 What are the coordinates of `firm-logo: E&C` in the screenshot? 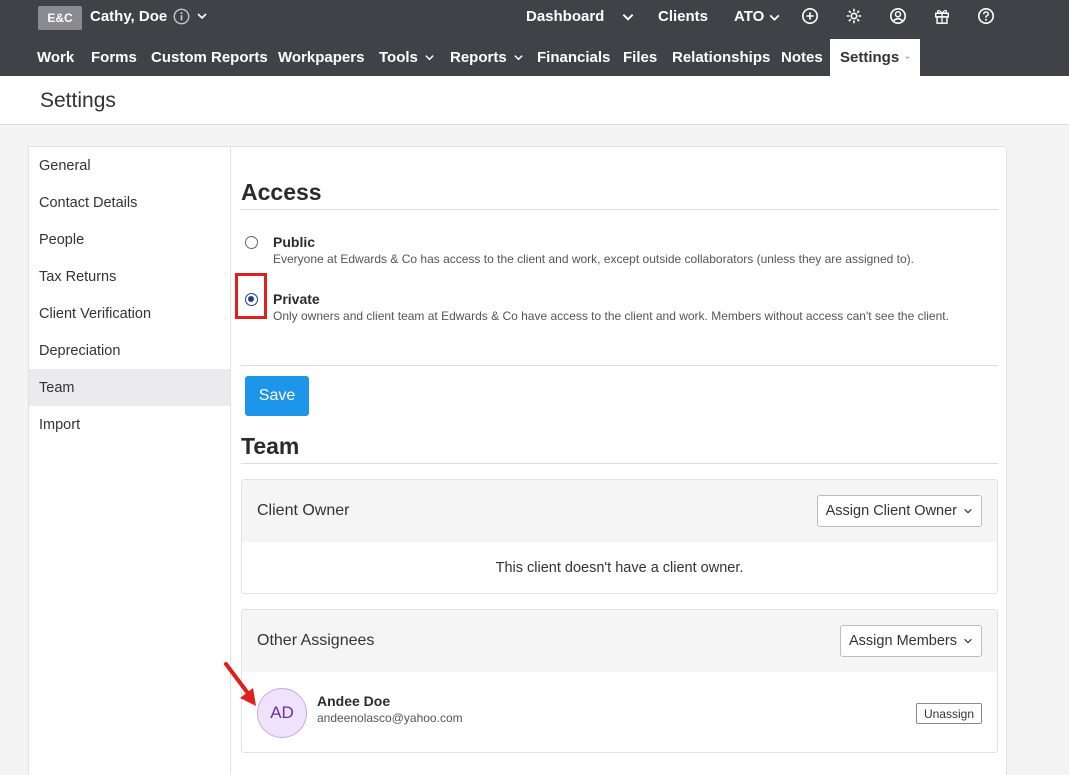 It's located at (60, 18).